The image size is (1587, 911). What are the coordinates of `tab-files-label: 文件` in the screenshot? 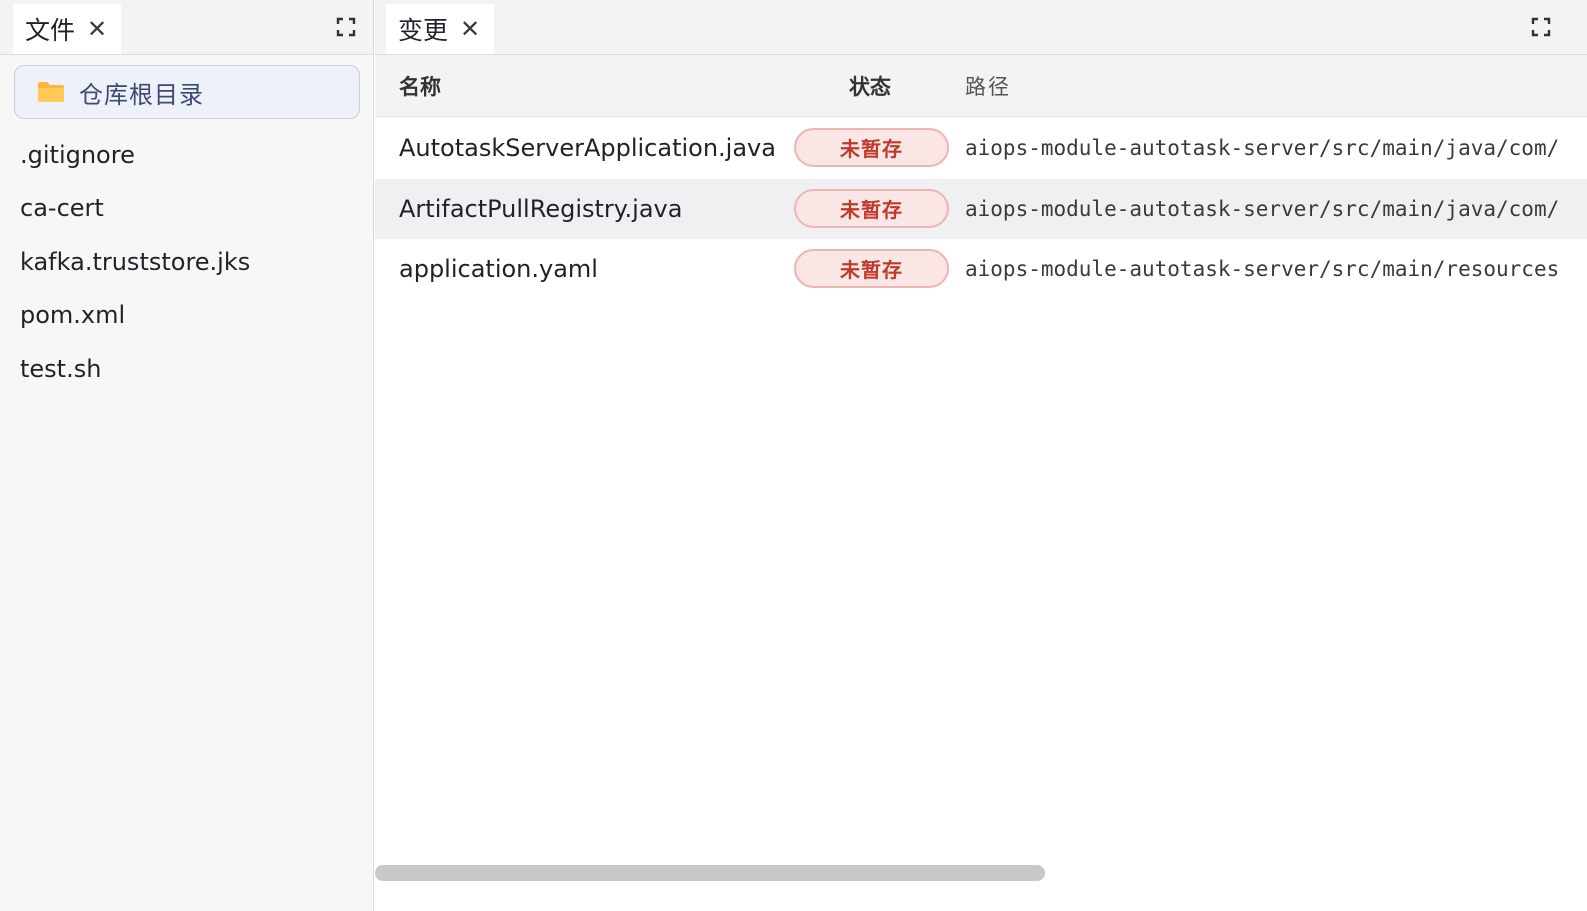 It's located at (50, 30).